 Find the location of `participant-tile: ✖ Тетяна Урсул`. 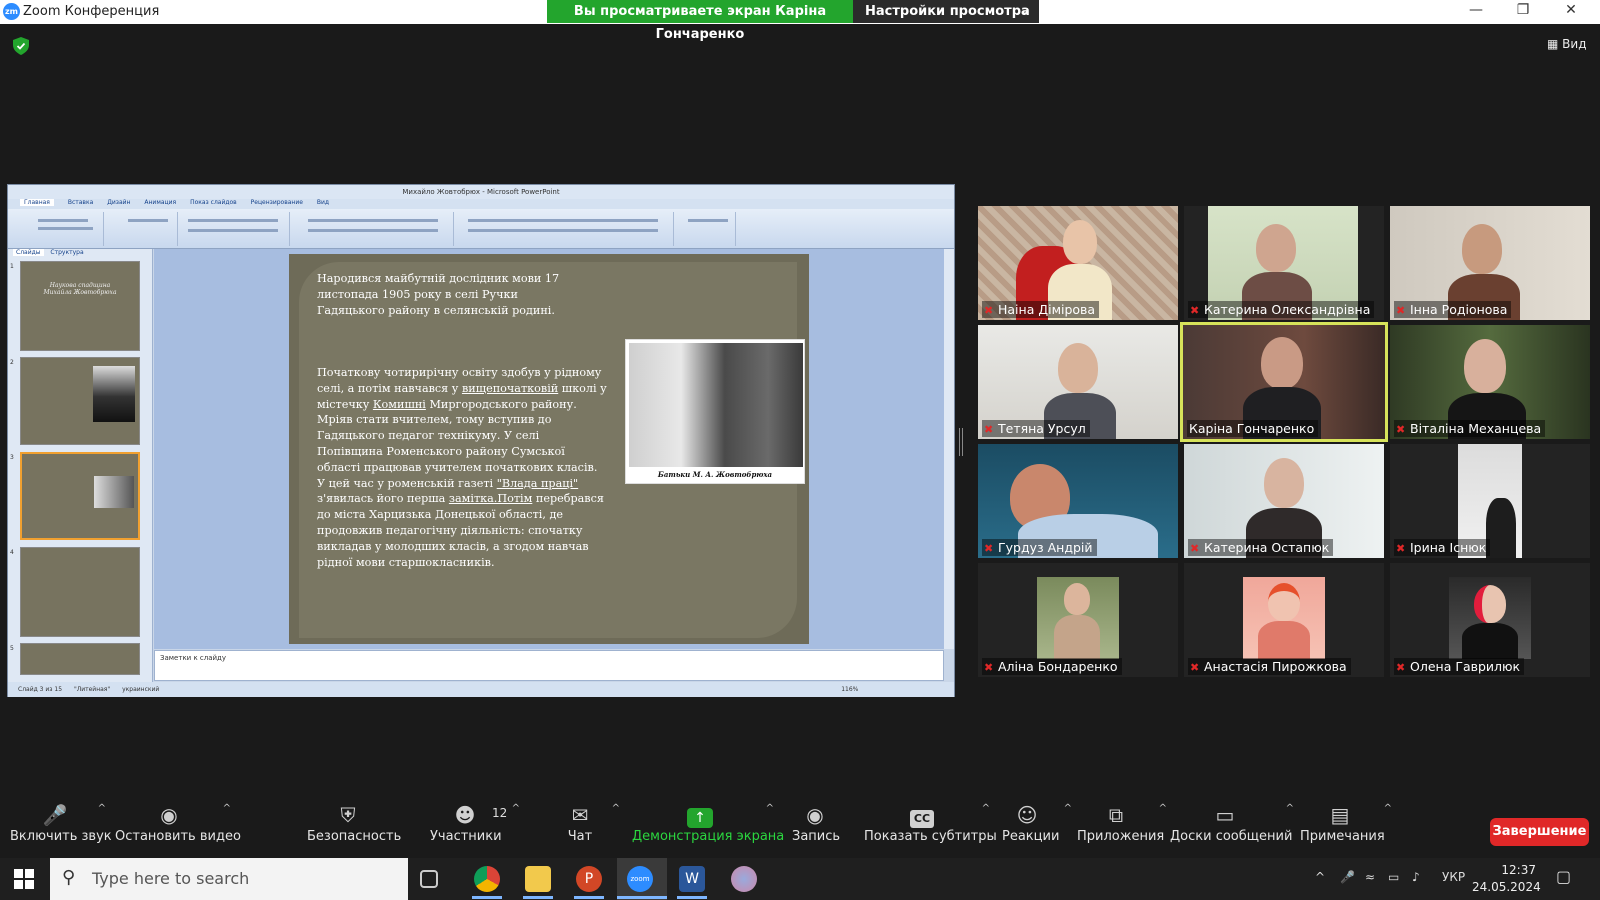

participant-tile: ✖ Тетяна Урсул is located at coordinates (1078, 382).